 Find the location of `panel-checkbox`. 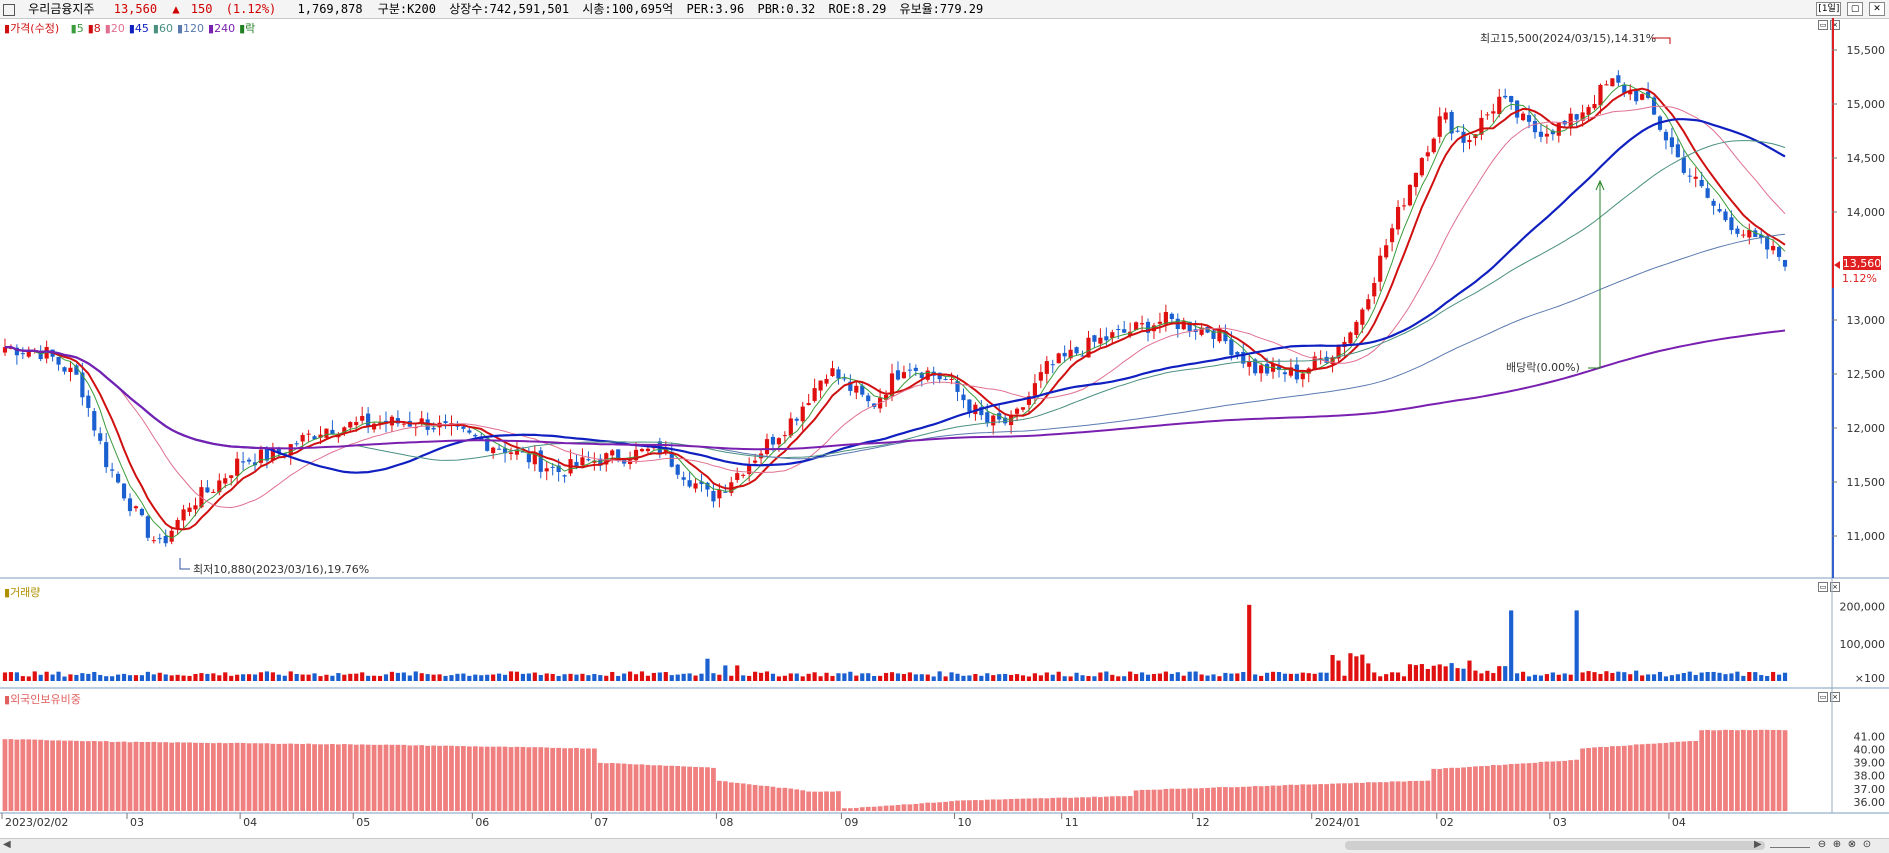

panel-checkbox is located at coordinates (9, 9).